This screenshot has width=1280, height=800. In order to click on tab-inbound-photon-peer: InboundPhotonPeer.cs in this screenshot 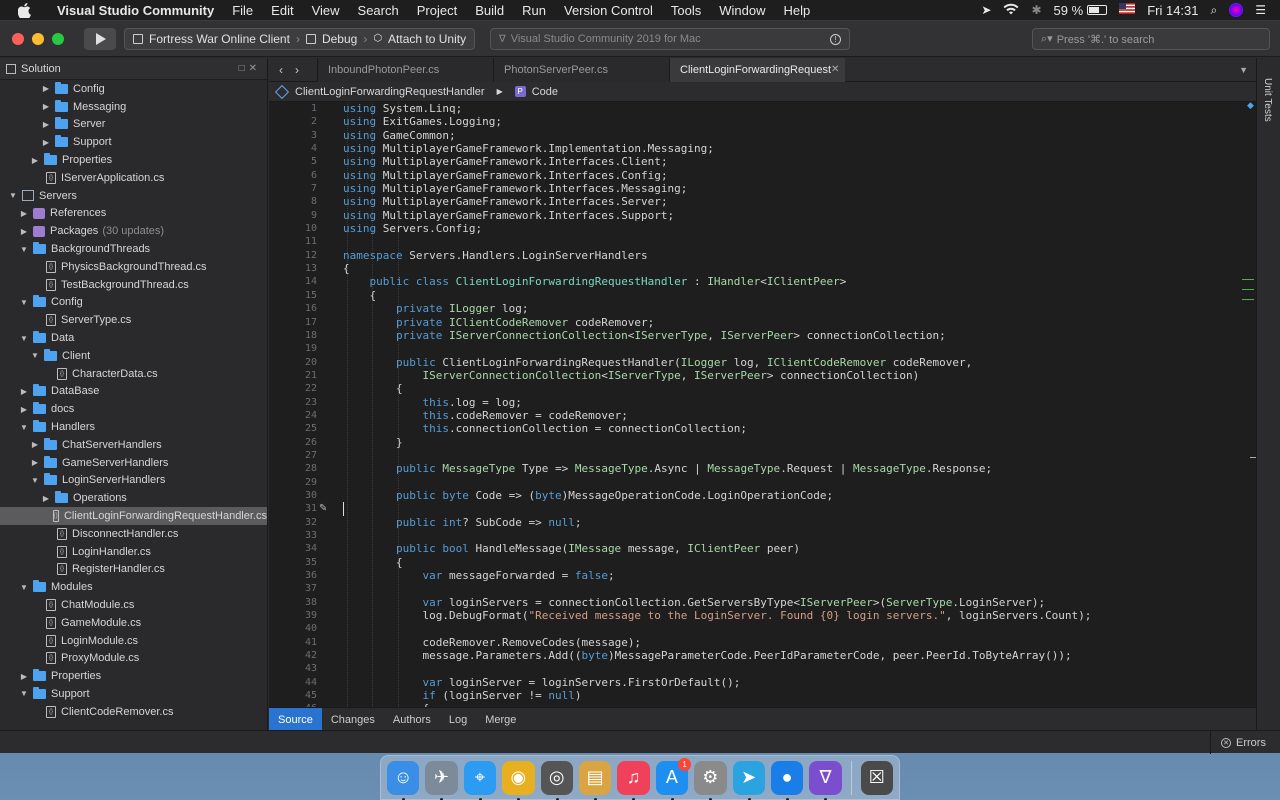, I will do `click(405, 69)`.